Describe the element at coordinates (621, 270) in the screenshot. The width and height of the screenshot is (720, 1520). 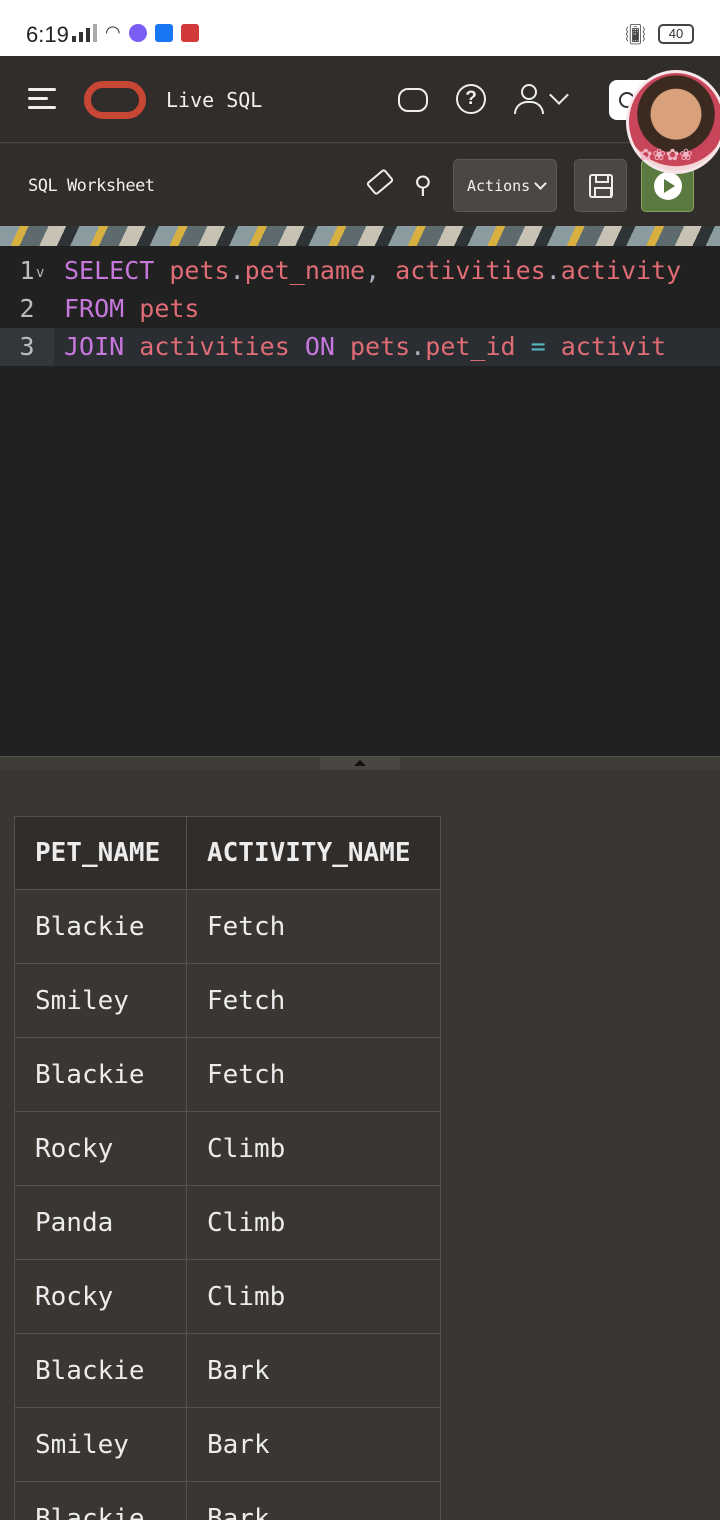
I see `code-token: activity` at that location.